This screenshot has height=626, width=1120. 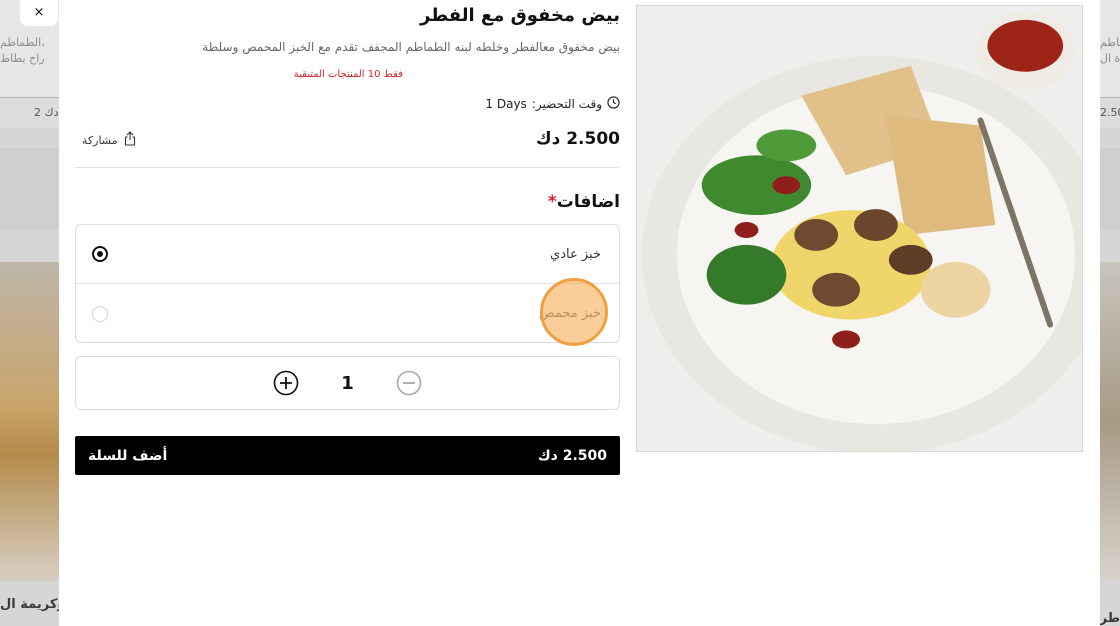 What do you see at coordinates (506, 104) in the screenshot?
I see `prep-time-value: 1 Days` at bounding box center [506, 104].